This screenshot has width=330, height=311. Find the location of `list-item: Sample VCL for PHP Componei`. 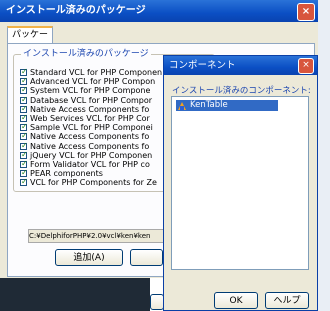

list-item: Sample VCL for PHP Componei is located at coordinates (94, 127).